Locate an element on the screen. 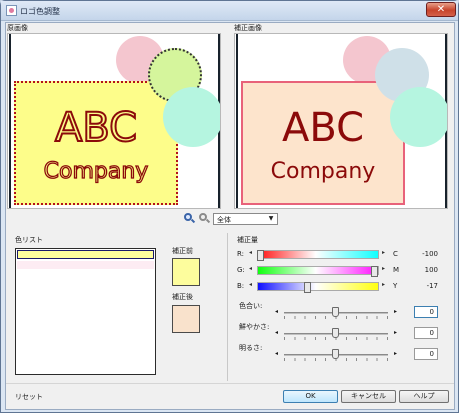  brightness-value-field: 0 is located at coordinates (426, 354).